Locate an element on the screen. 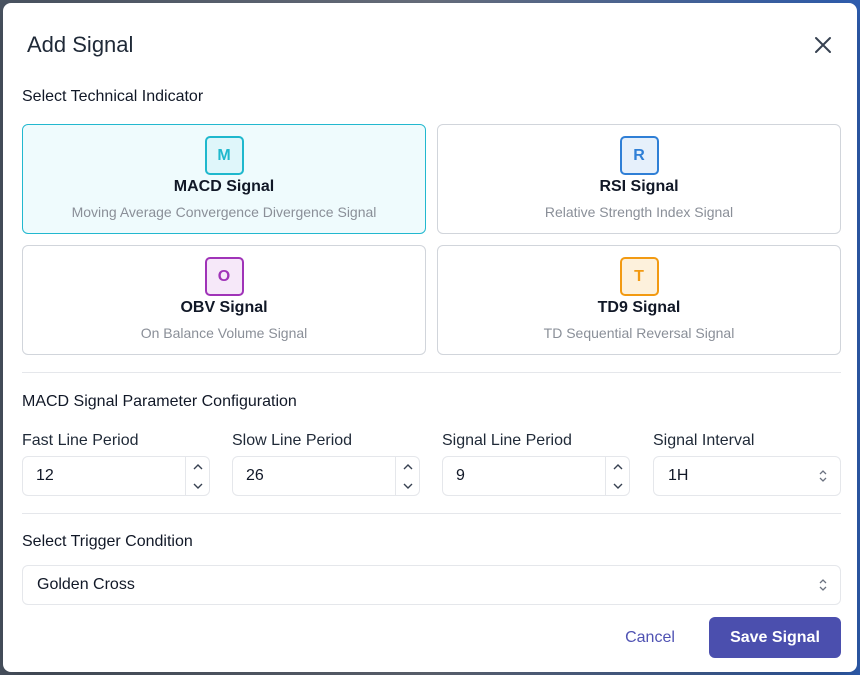  slow-period-input: 26 is located at coordinates (326, 476).